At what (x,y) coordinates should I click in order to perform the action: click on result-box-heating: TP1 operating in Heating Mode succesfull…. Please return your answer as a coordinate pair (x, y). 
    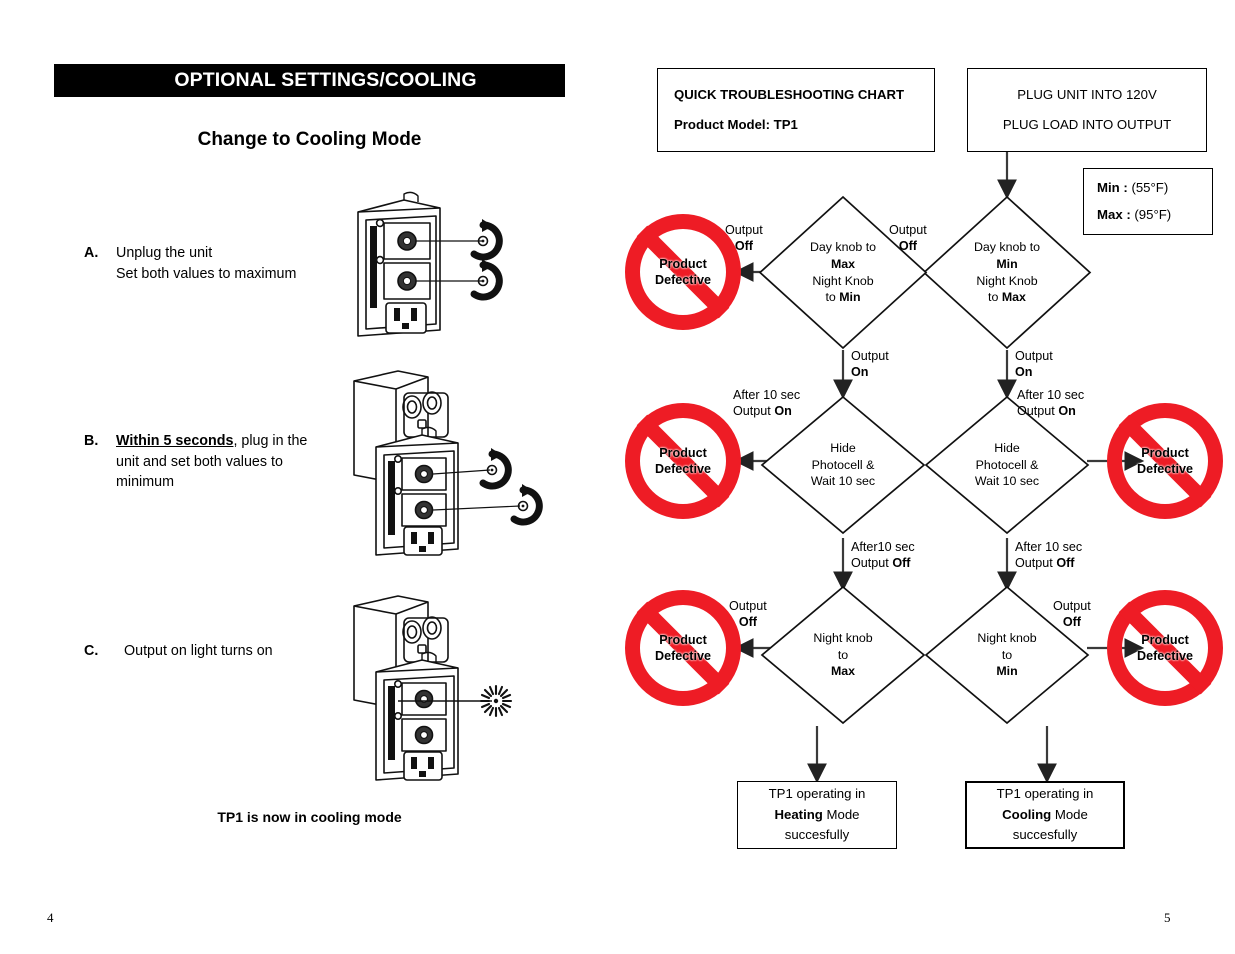
    Looking at the image, I should click on (817, 815).